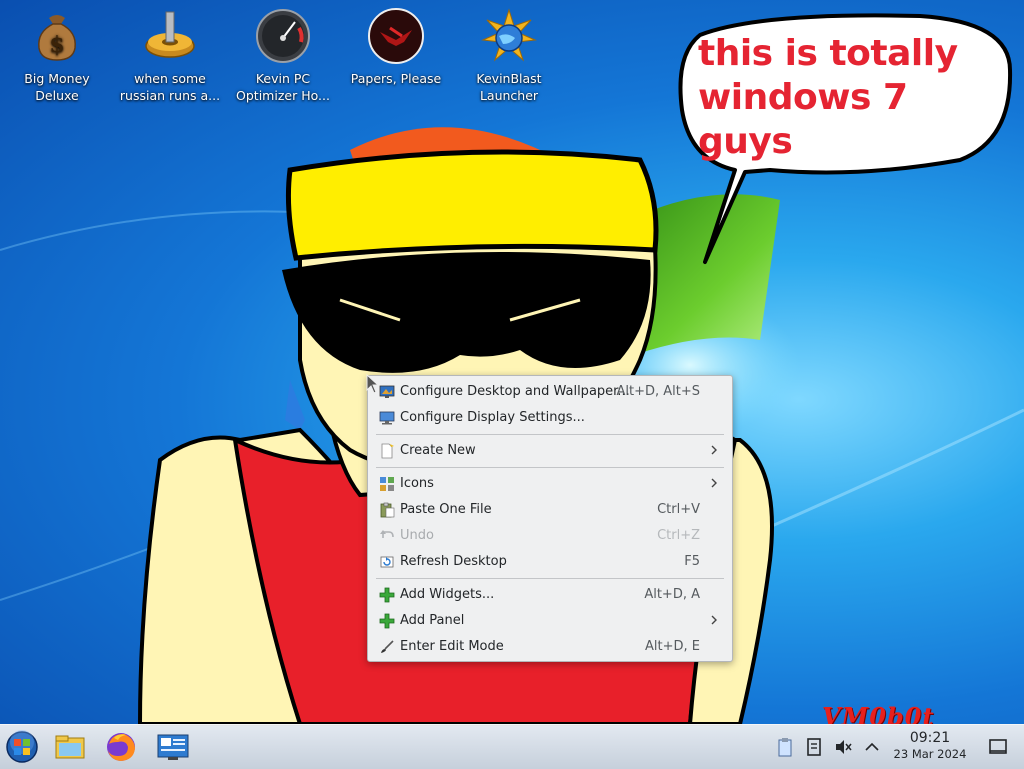  What do you see at coordinates (678, 509) in the screenshot?
I see `menu-item-shortcut: Ctrl+V` at bounding box center [678, 509].